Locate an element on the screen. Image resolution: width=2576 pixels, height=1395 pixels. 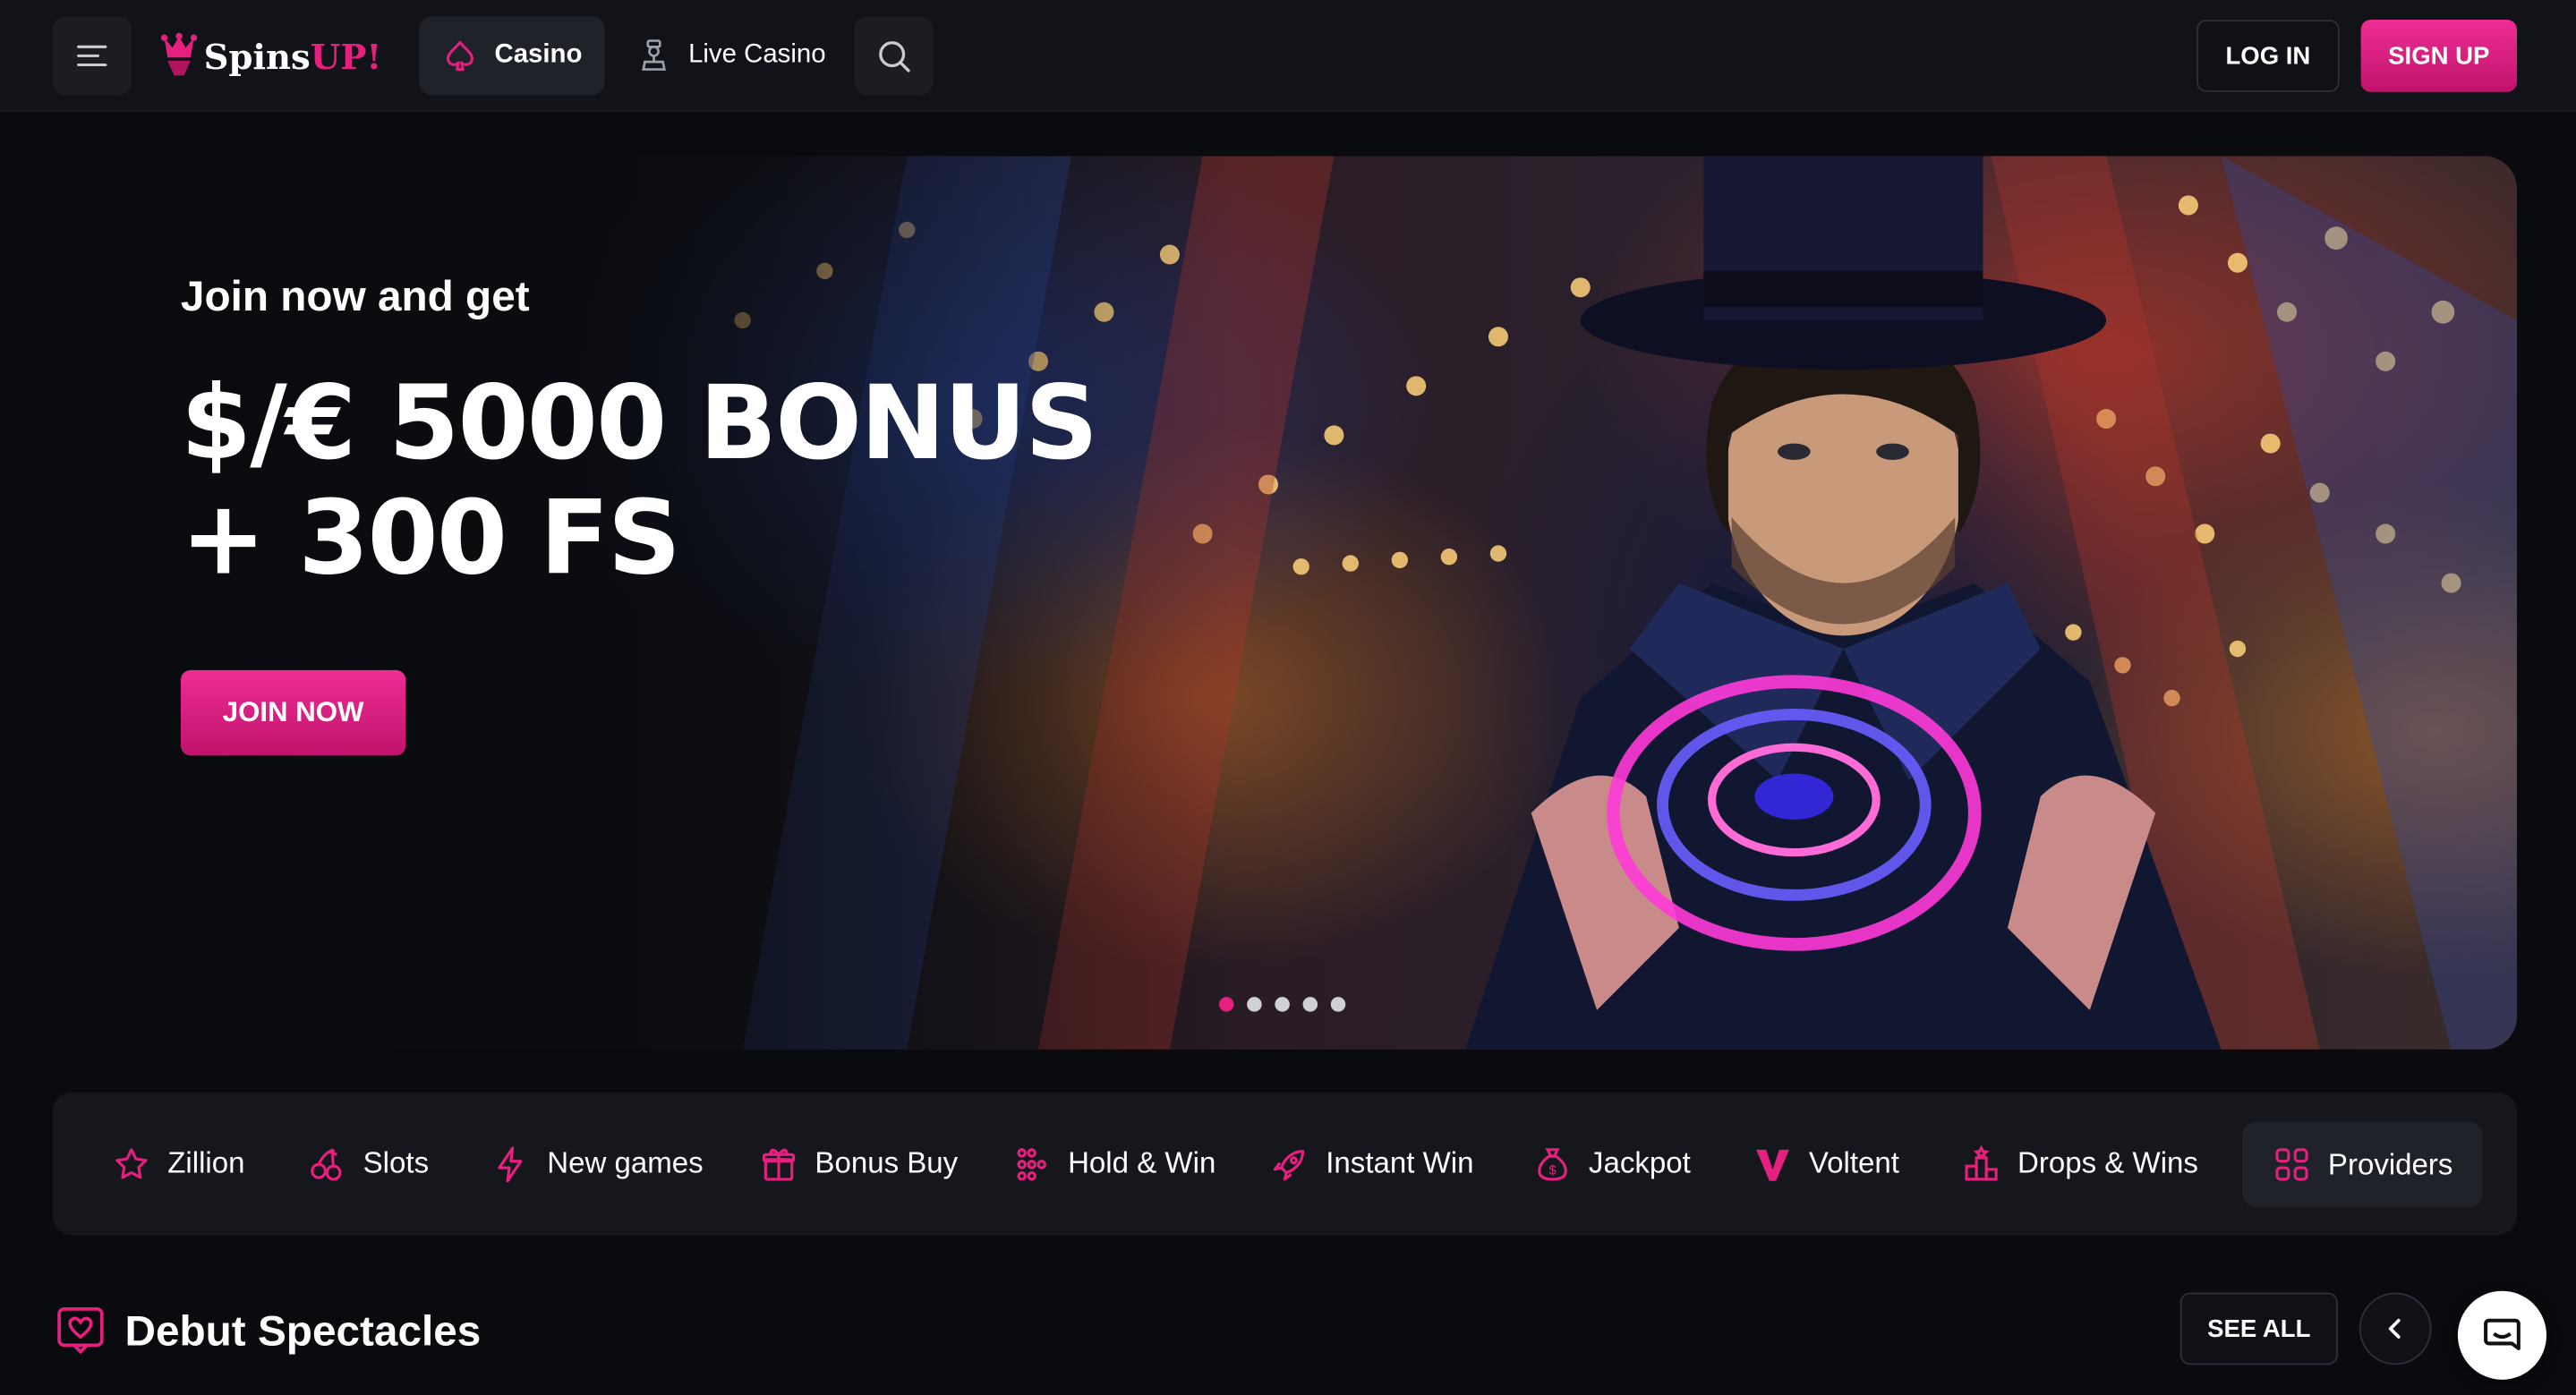
search-button is located at coordinates (894, 56).